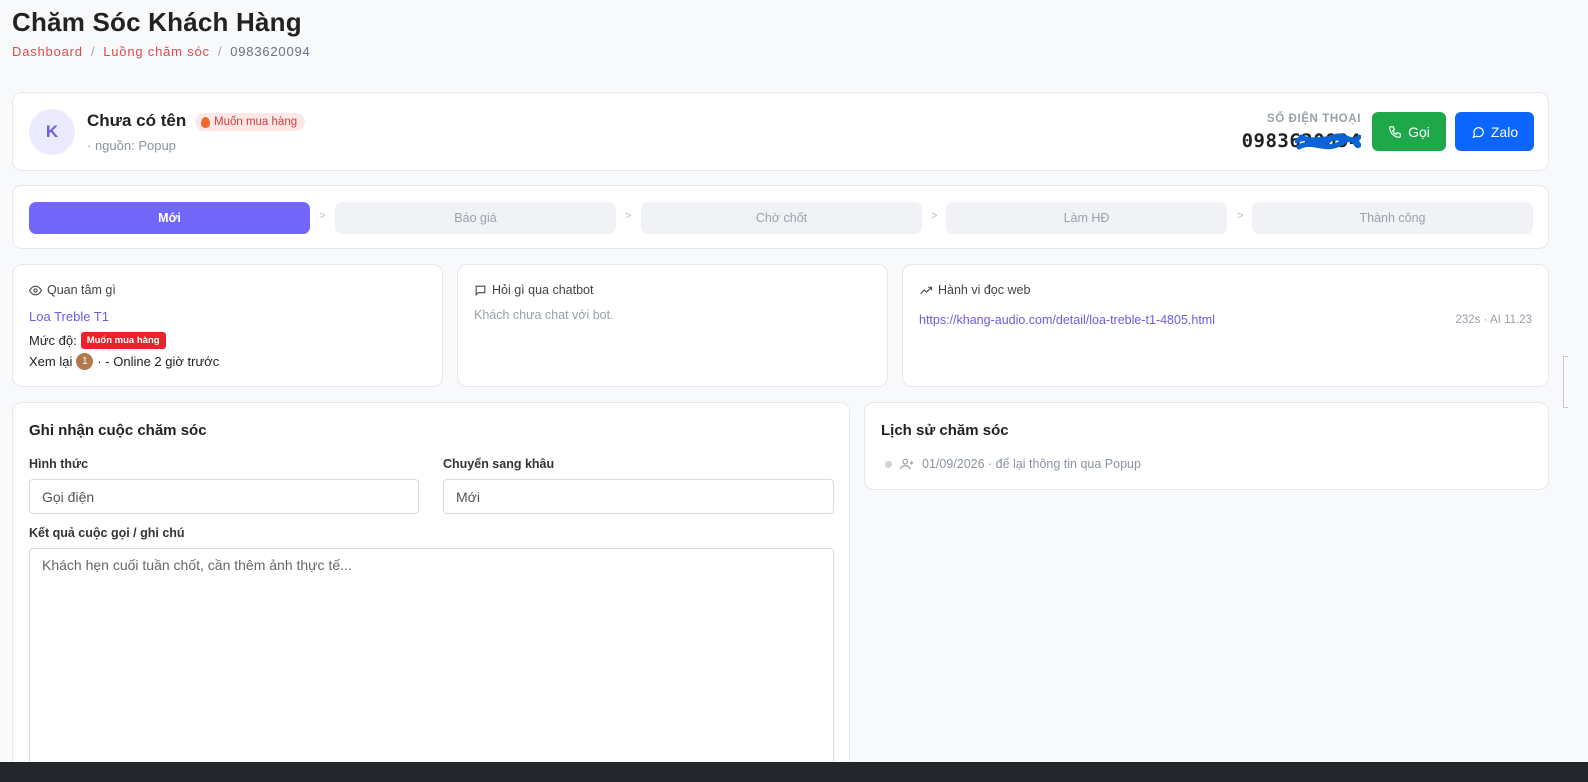  I want to click on method-select: Gọi điện, so click(224, 496).